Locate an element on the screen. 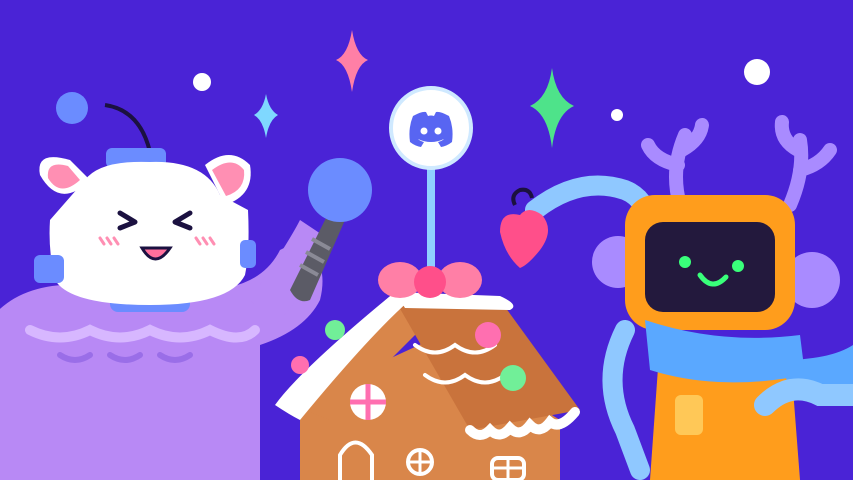  robot-eye-left is located at coordinates (685, 262).